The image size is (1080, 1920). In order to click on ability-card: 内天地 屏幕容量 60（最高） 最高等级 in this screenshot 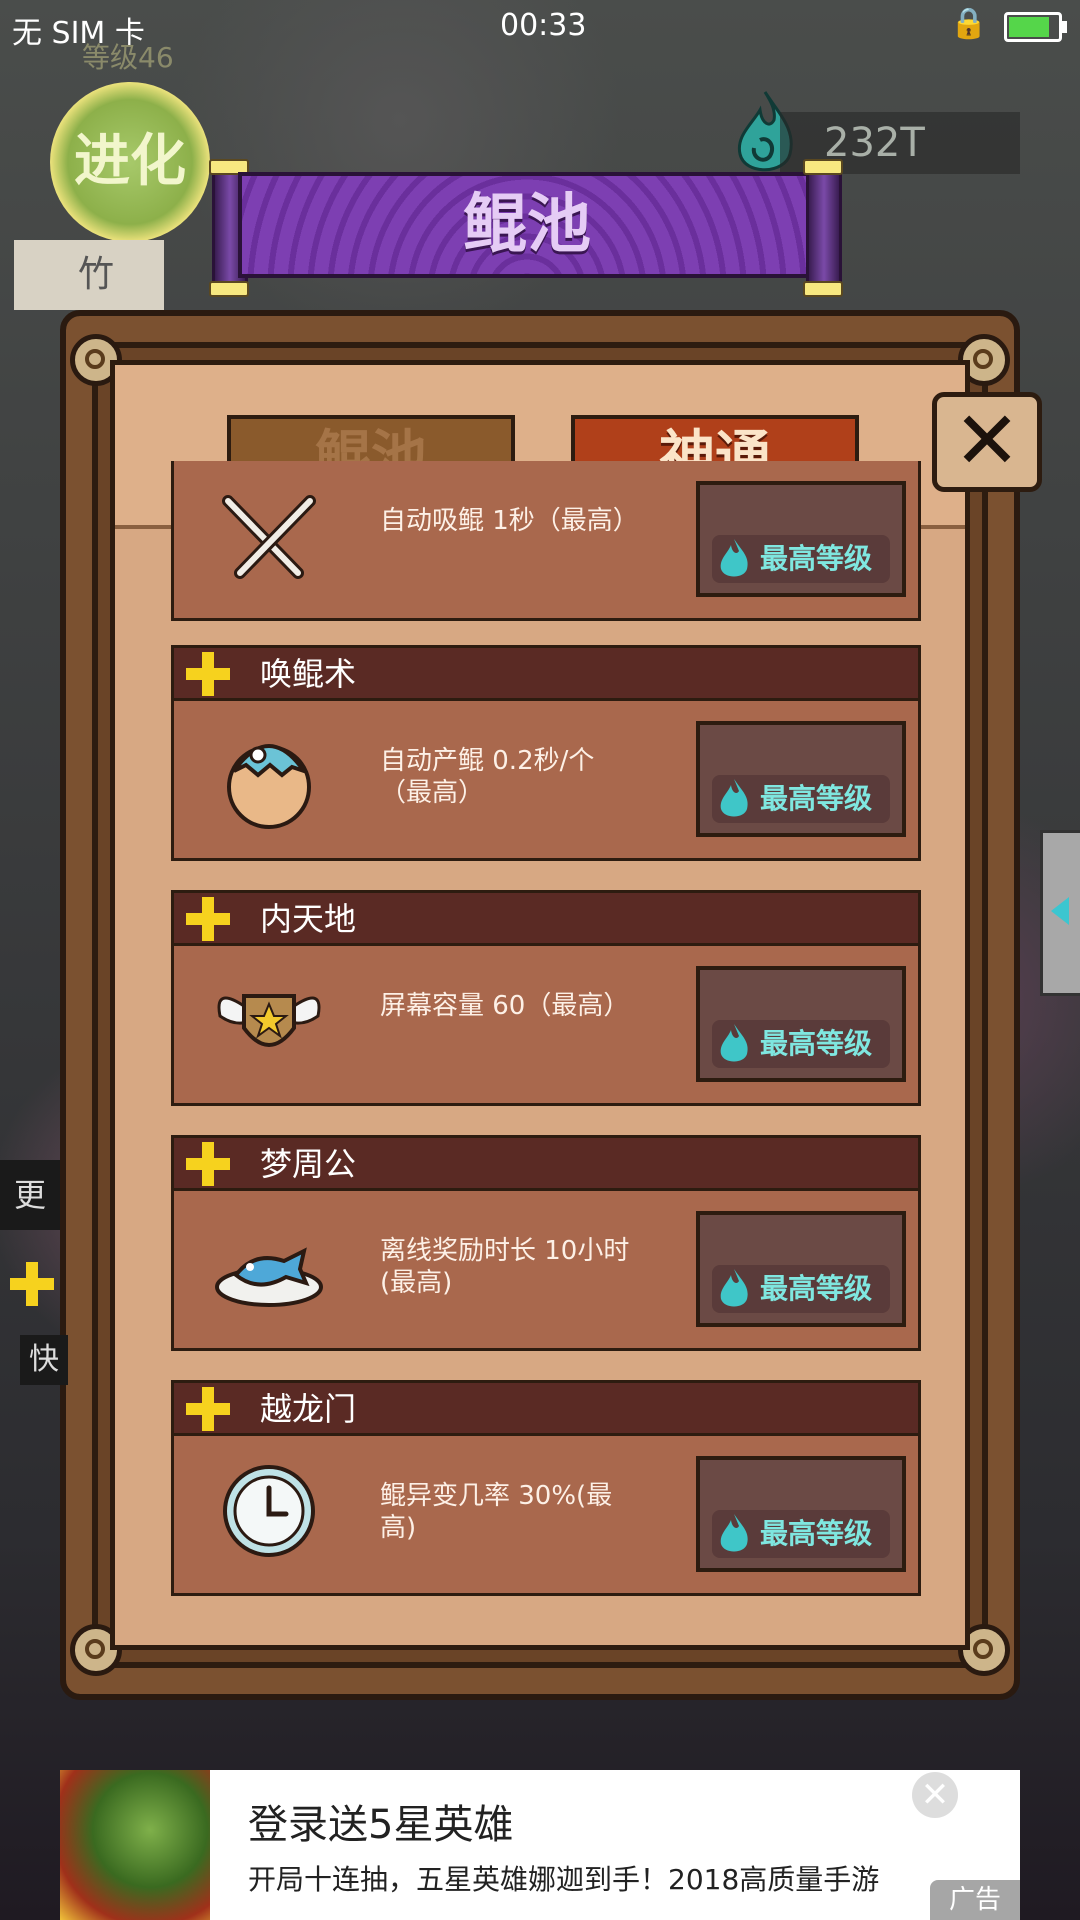, I will do `click(546, 998)`.